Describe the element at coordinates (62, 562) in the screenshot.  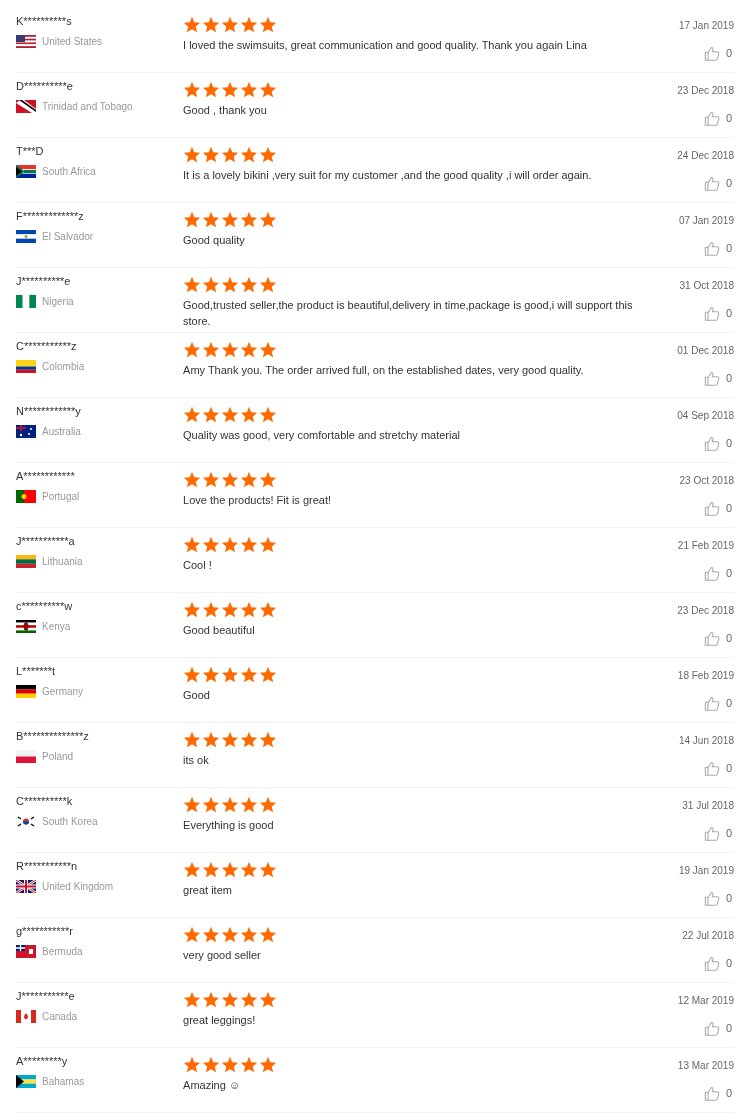
I see `country-name: Lithuania` at that location.